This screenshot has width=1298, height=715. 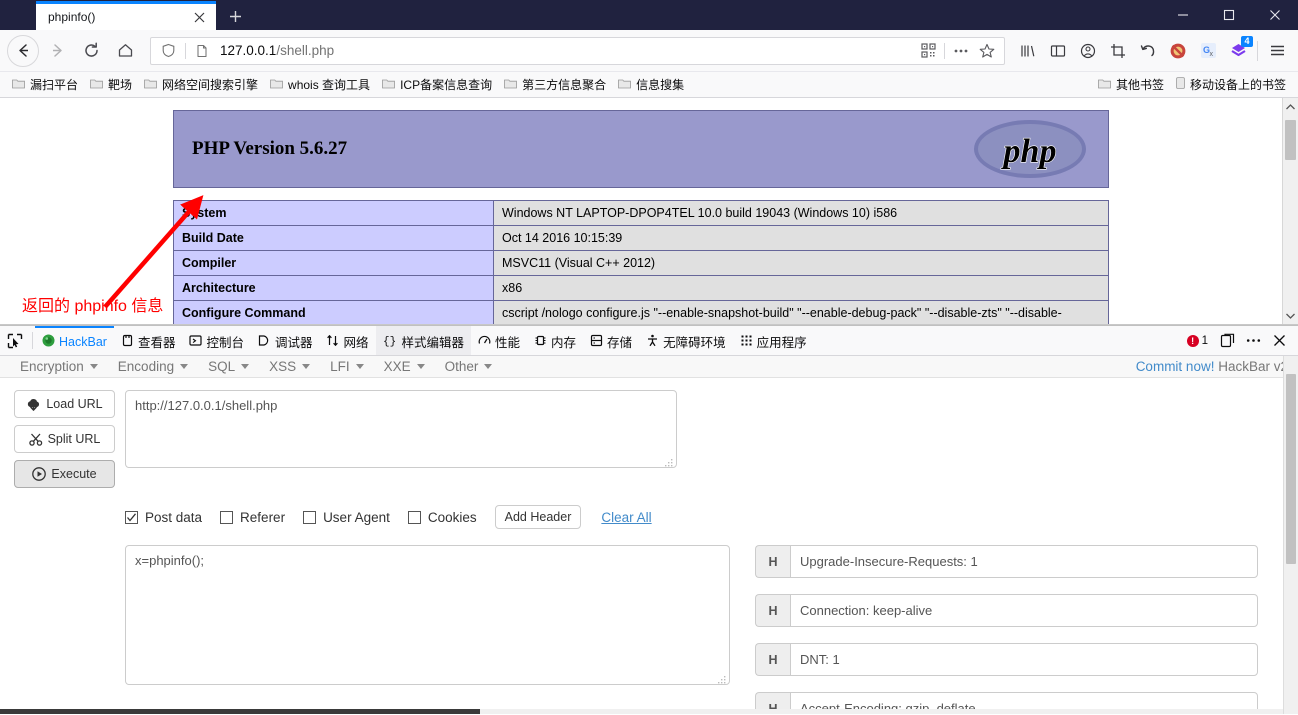 I want to click on devtools-tab-label: HackBar, so click(x=83, y=341).